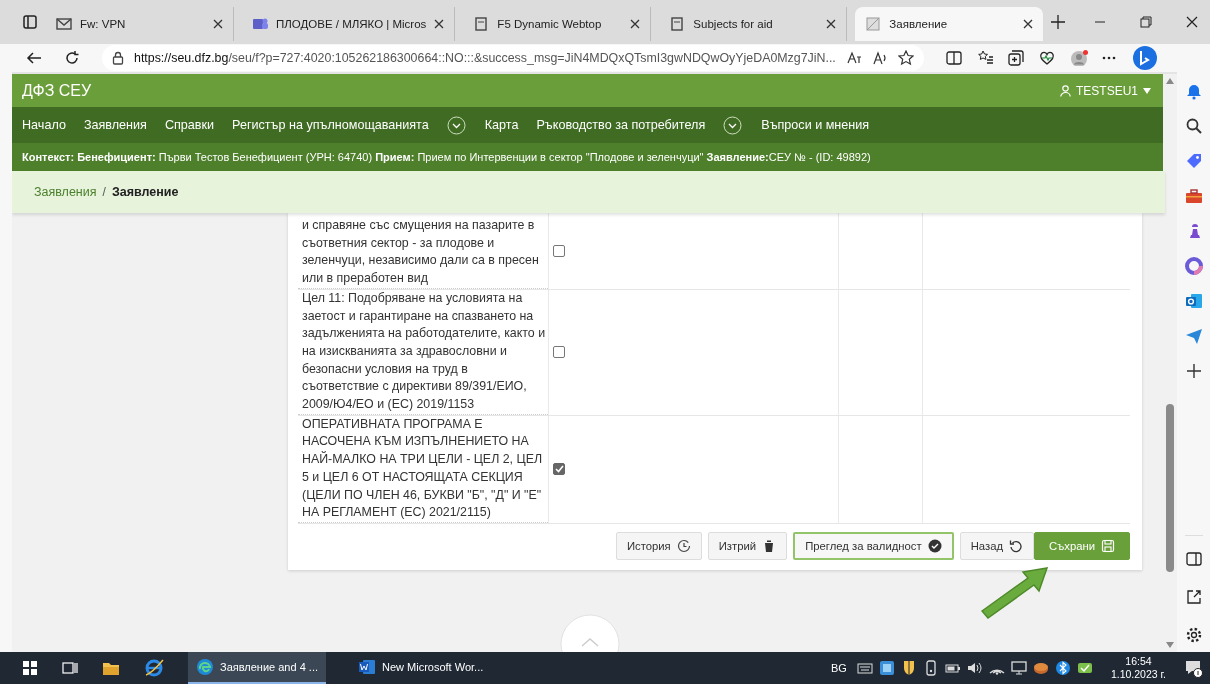 Image resolution: width=1210 pixels, height=684 pixels. Describe the element at coordinates (873, 545) in the screenshot. I see `button: Преглед за валидност` at that location.